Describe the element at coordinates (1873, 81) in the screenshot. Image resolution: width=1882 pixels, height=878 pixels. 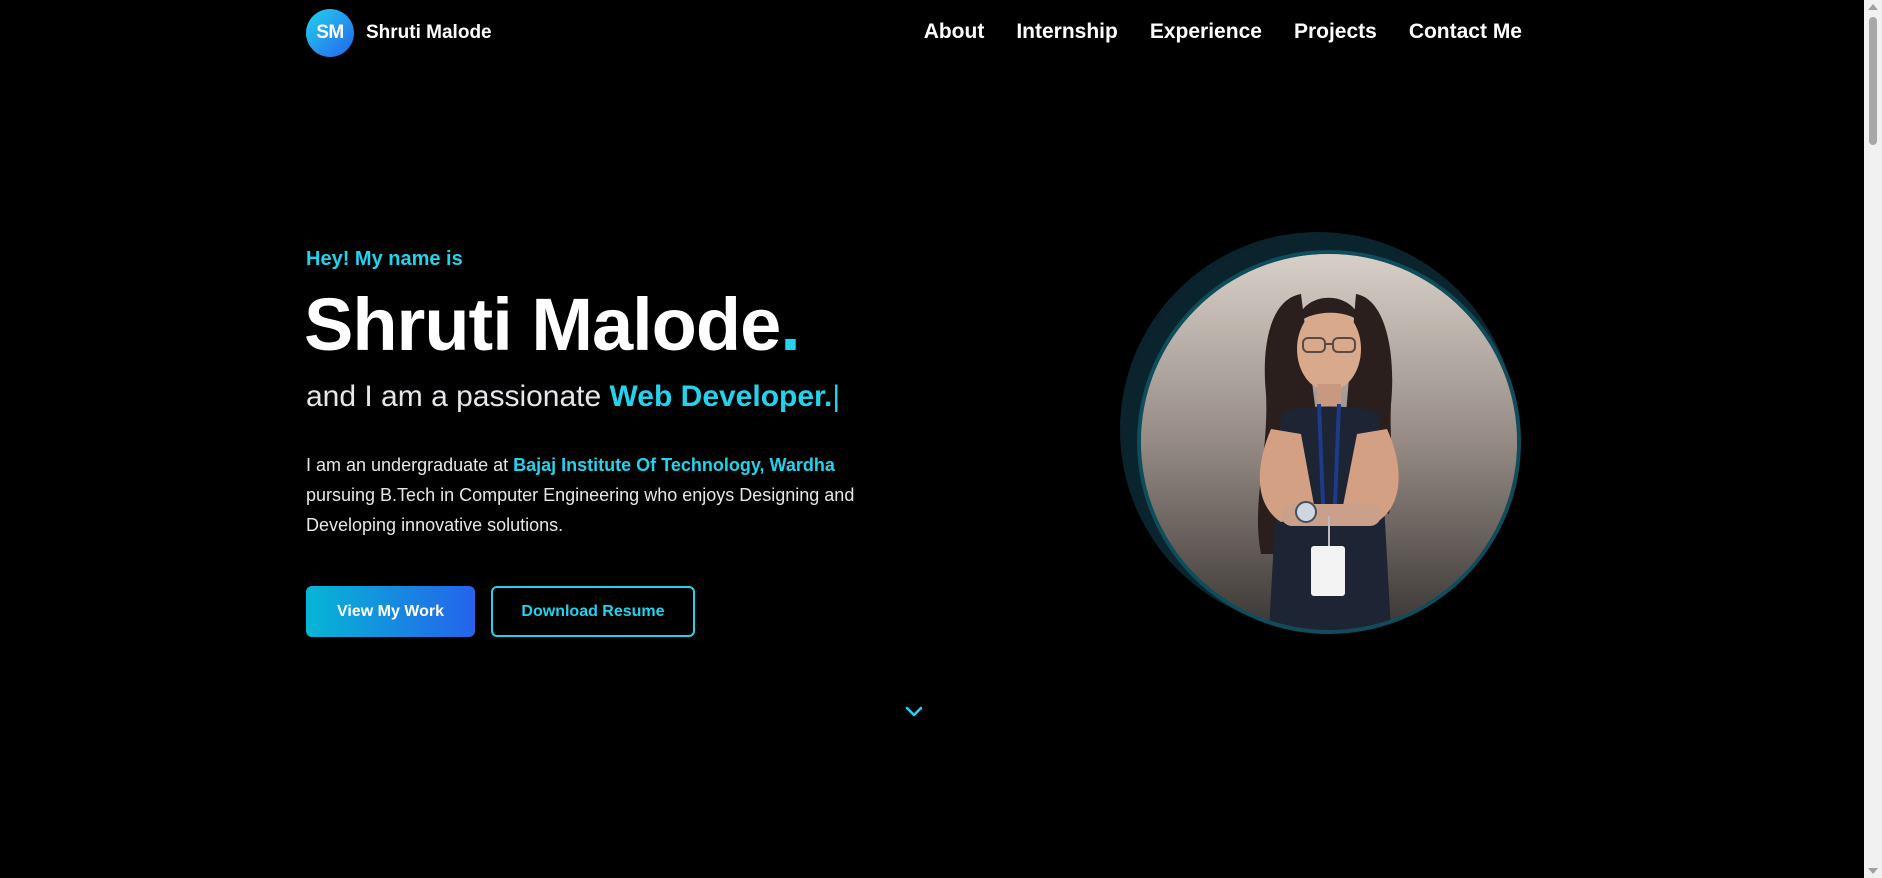
I see `scrollbar-thumb` at that location.